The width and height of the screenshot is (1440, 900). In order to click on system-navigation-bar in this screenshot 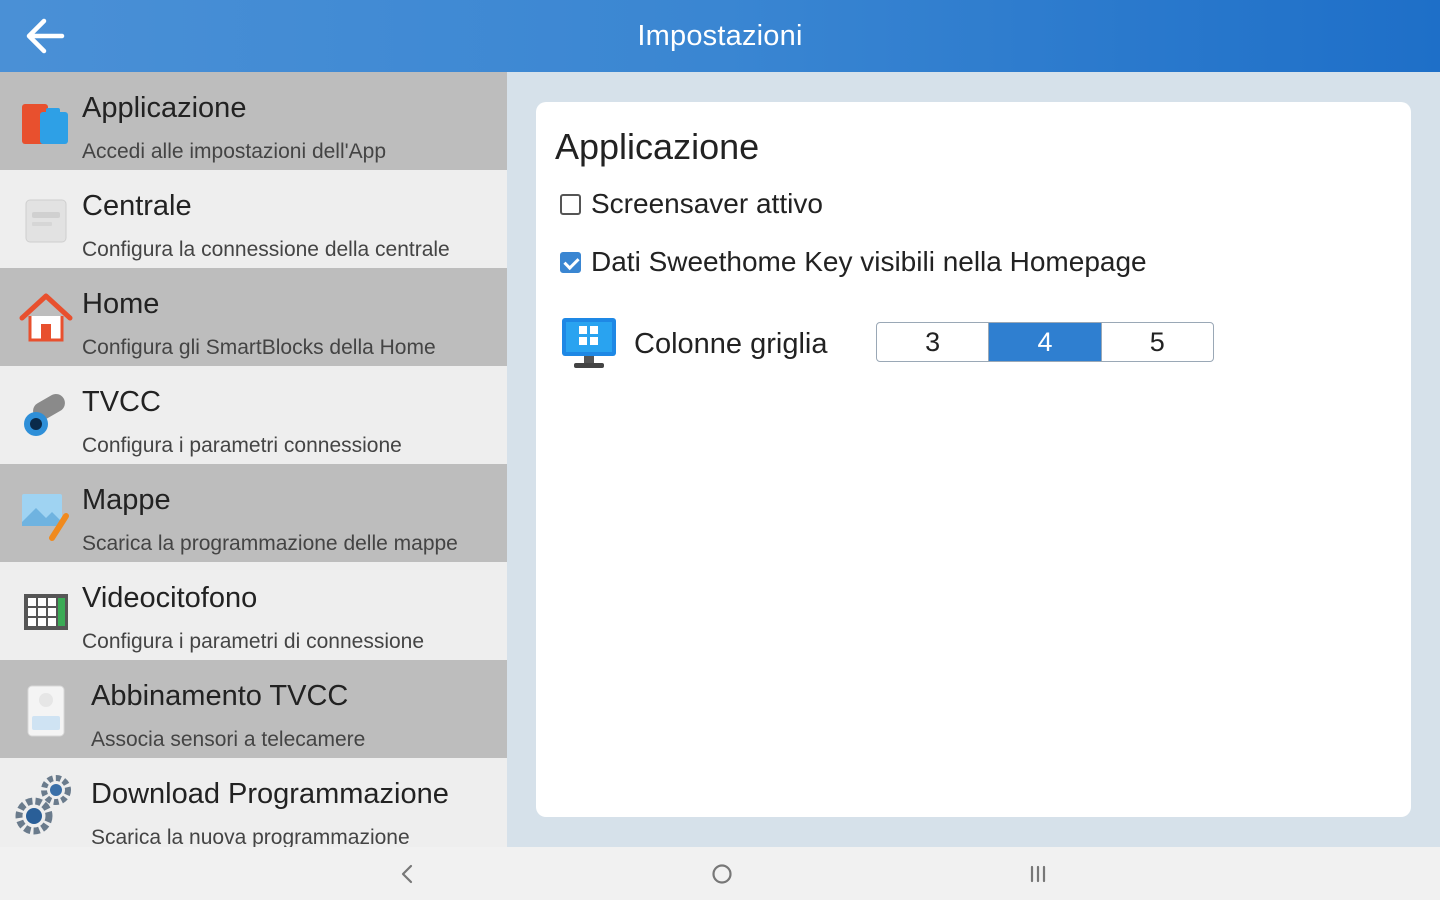, I will do `click(720, 873)`.